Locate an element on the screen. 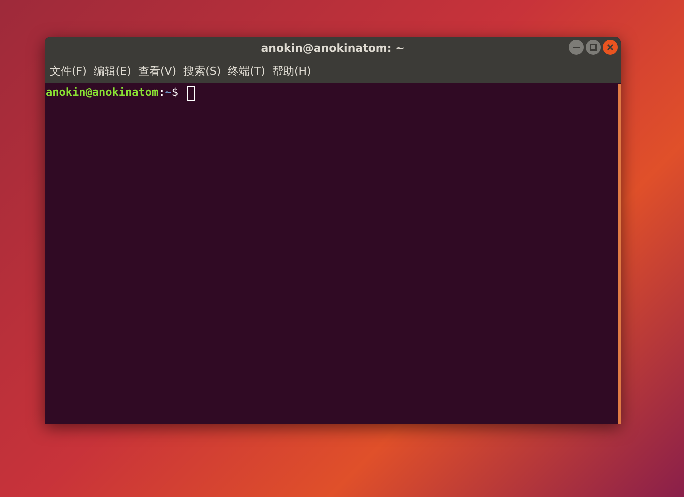 The height and width of the screenshot is (497, 684). prompt-user-host: anokin@anokinatom is located at coordinates (102, 92).